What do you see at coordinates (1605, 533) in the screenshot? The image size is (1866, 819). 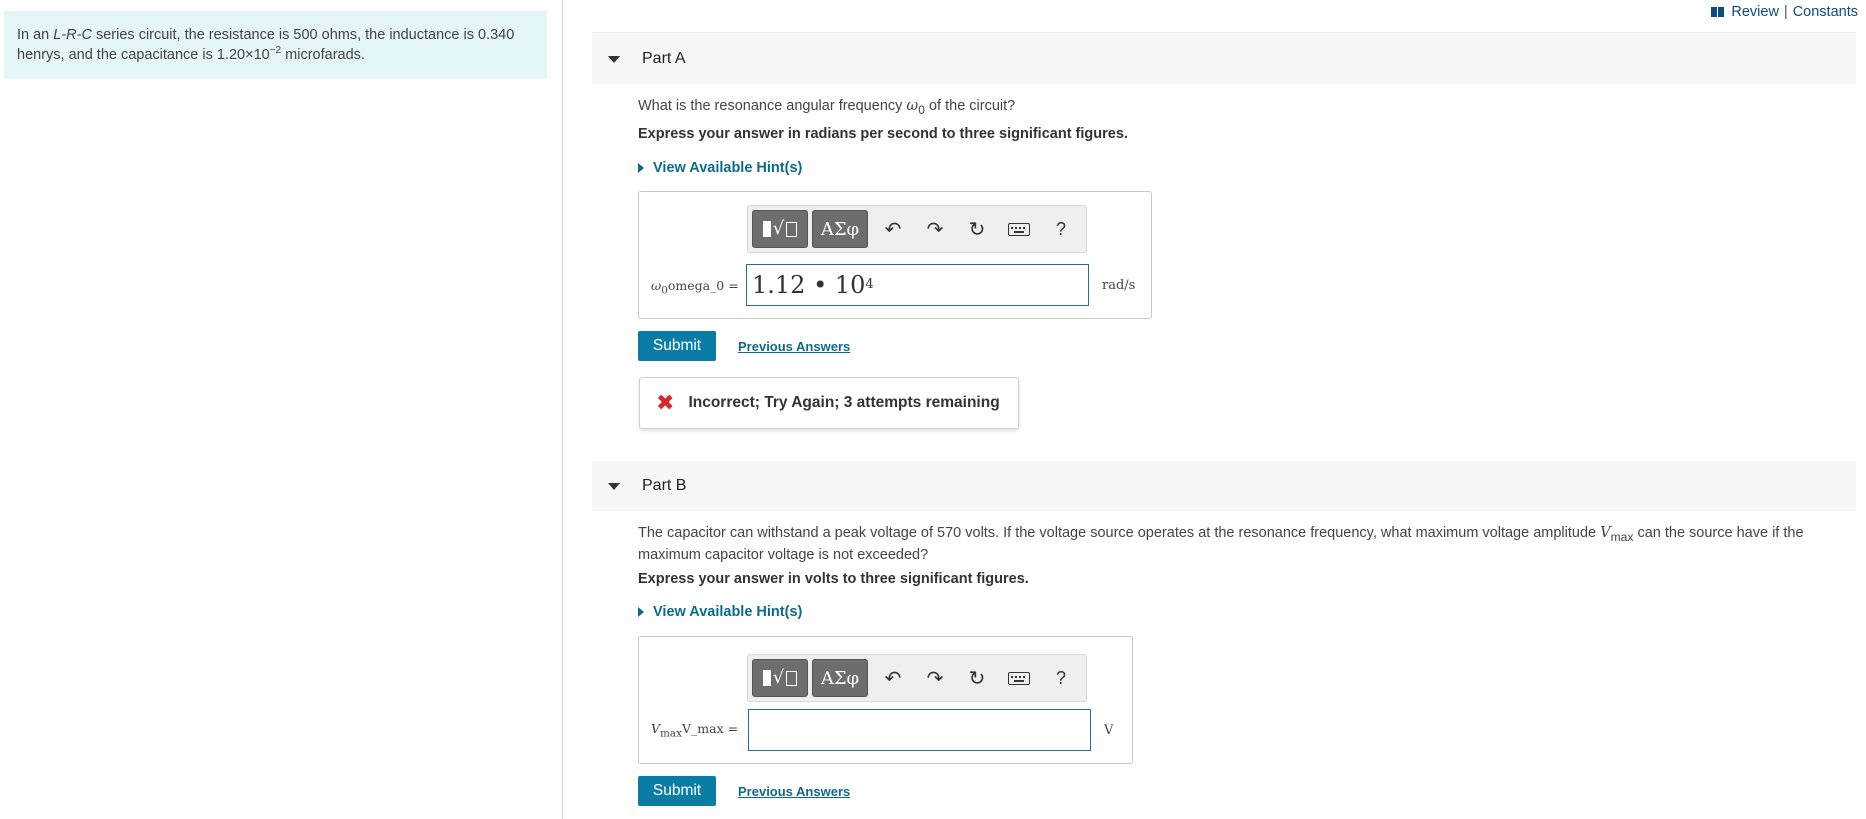 I see `part-b-question-symbol: V` at bounding box center [1605, 533].